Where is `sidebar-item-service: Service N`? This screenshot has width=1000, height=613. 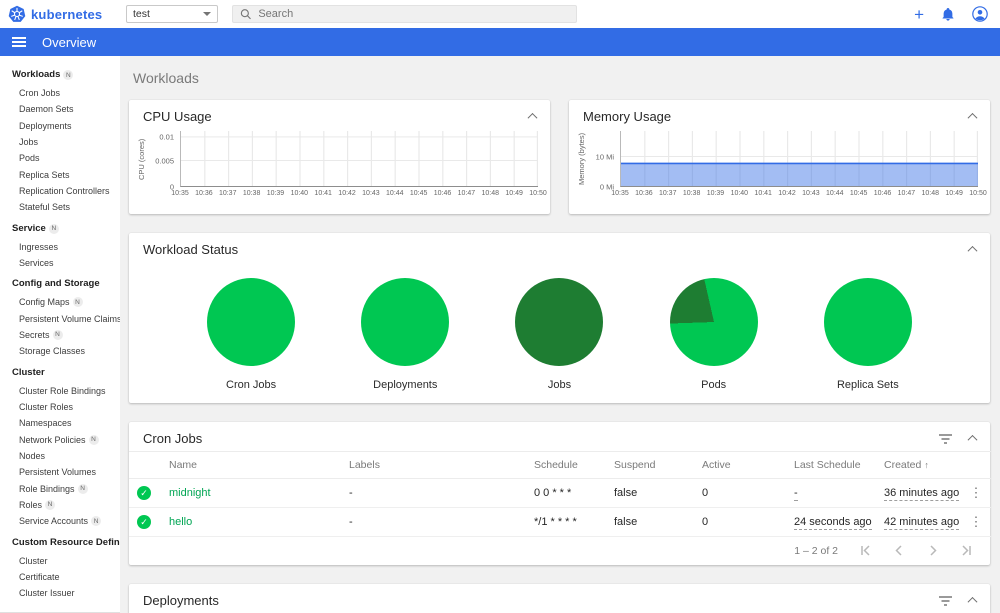 sidebar-item-service: Service N is located at coordinates (60, 229).